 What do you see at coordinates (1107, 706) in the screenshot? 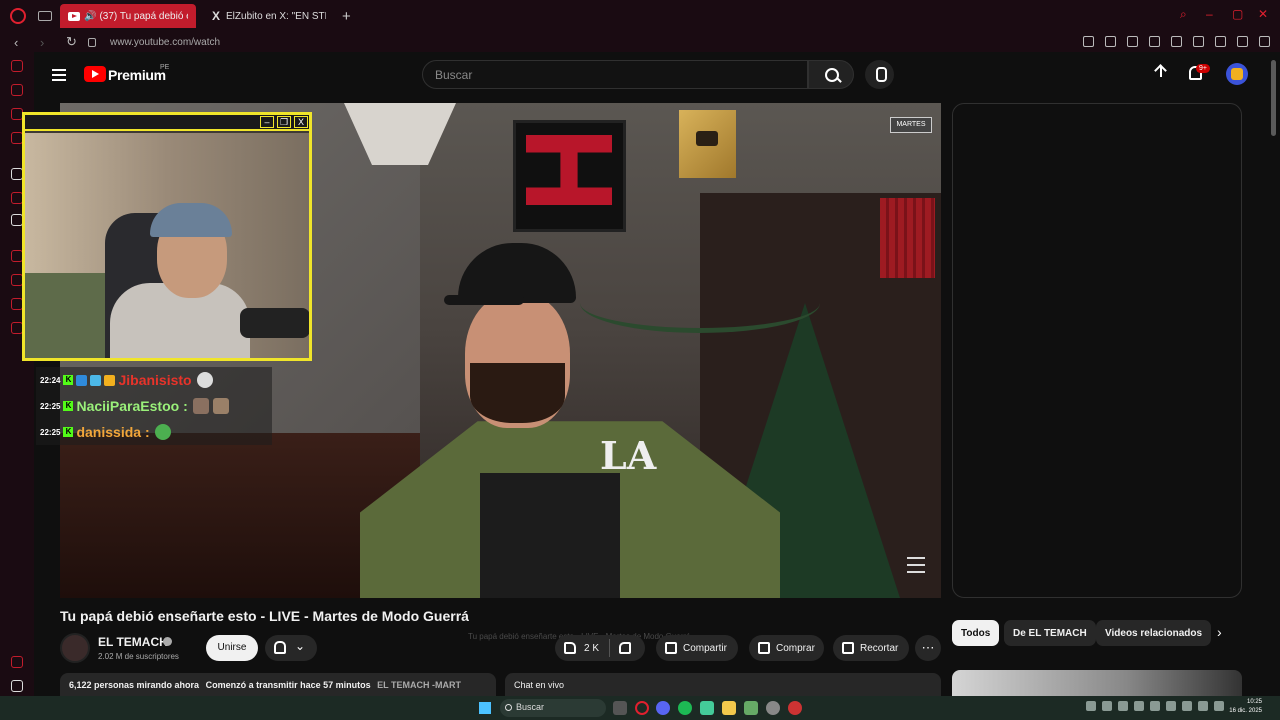
I see `discord-tray-icon` at bounding box center [1107, 706].